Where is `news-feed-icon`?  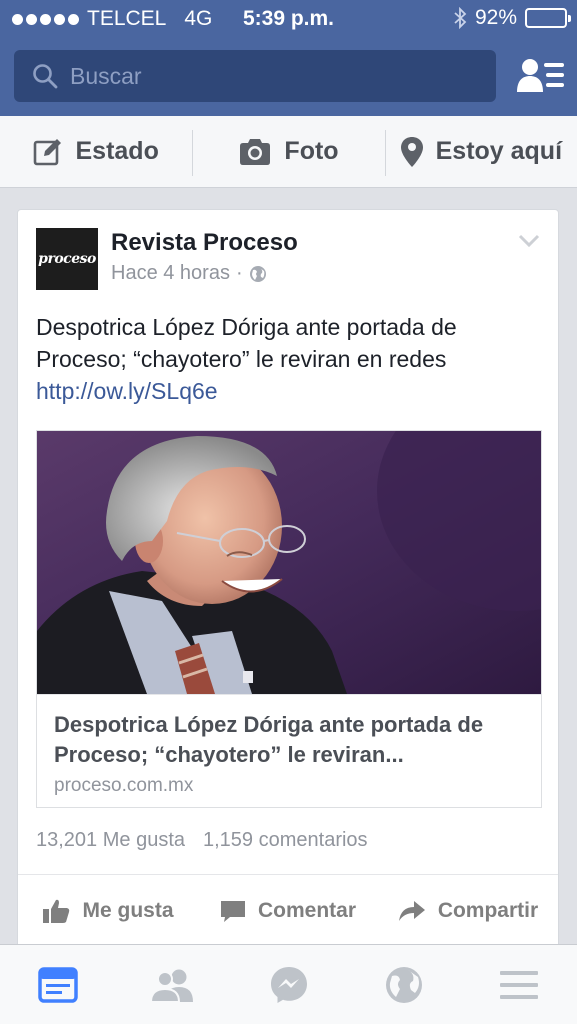
news-feed-icon is located at coordinates (57, 984).